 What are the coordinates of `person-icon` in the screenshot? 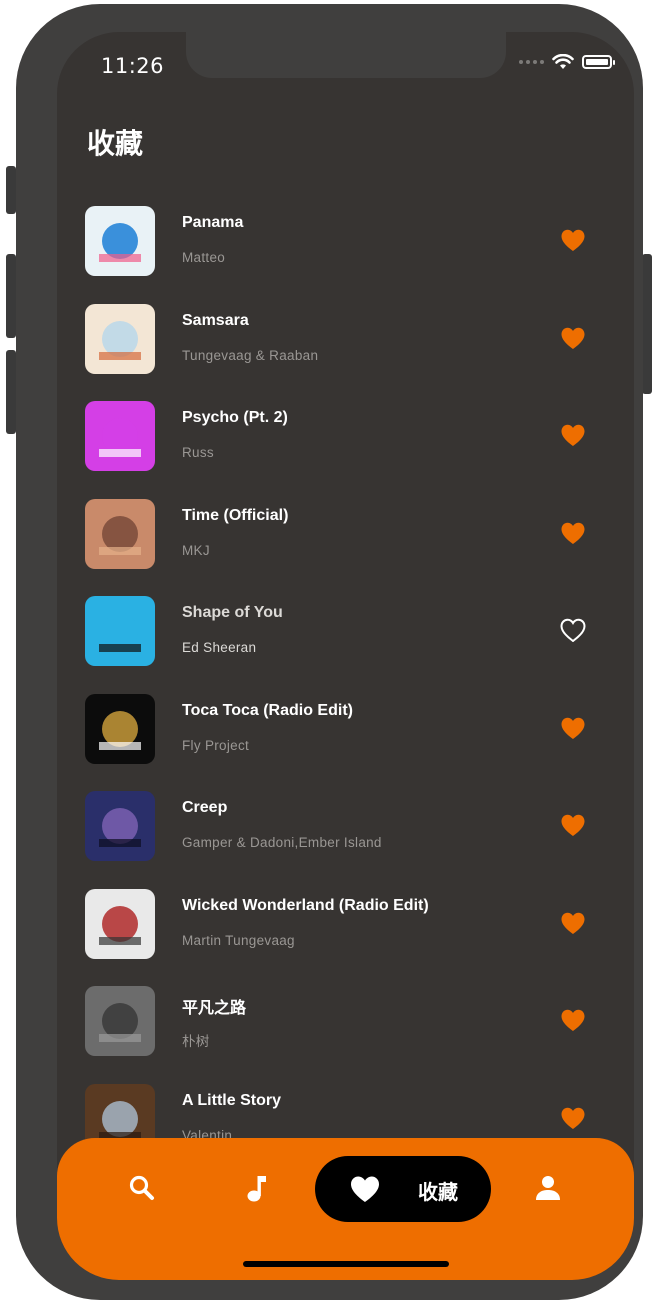 It's located at (548, 1188).